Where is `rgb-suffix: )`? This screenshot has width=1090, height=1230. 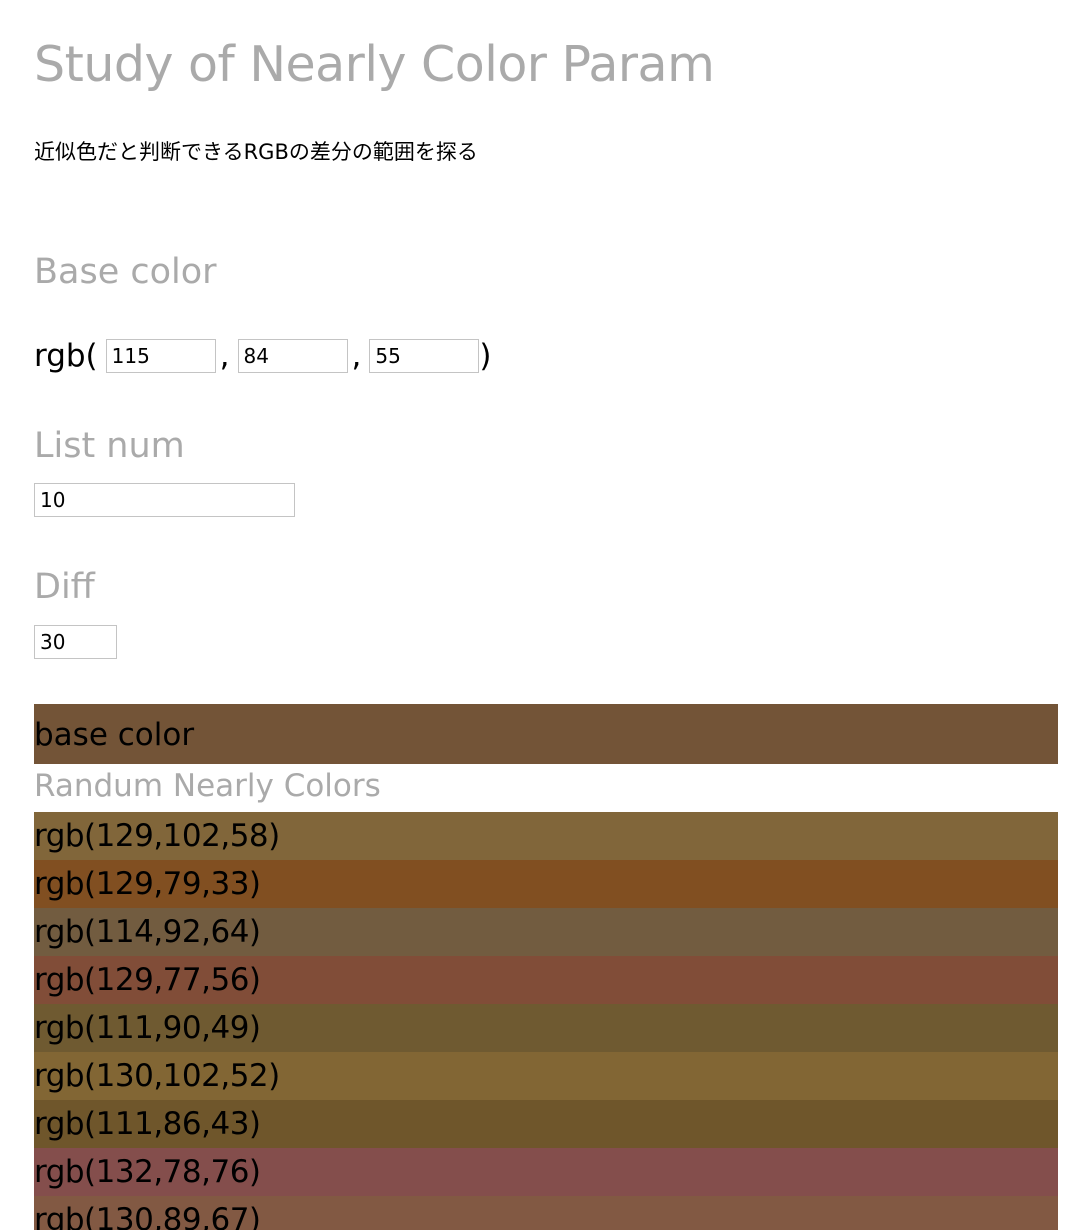 rgb-suffix: ) is located at coordinates (485, 356).